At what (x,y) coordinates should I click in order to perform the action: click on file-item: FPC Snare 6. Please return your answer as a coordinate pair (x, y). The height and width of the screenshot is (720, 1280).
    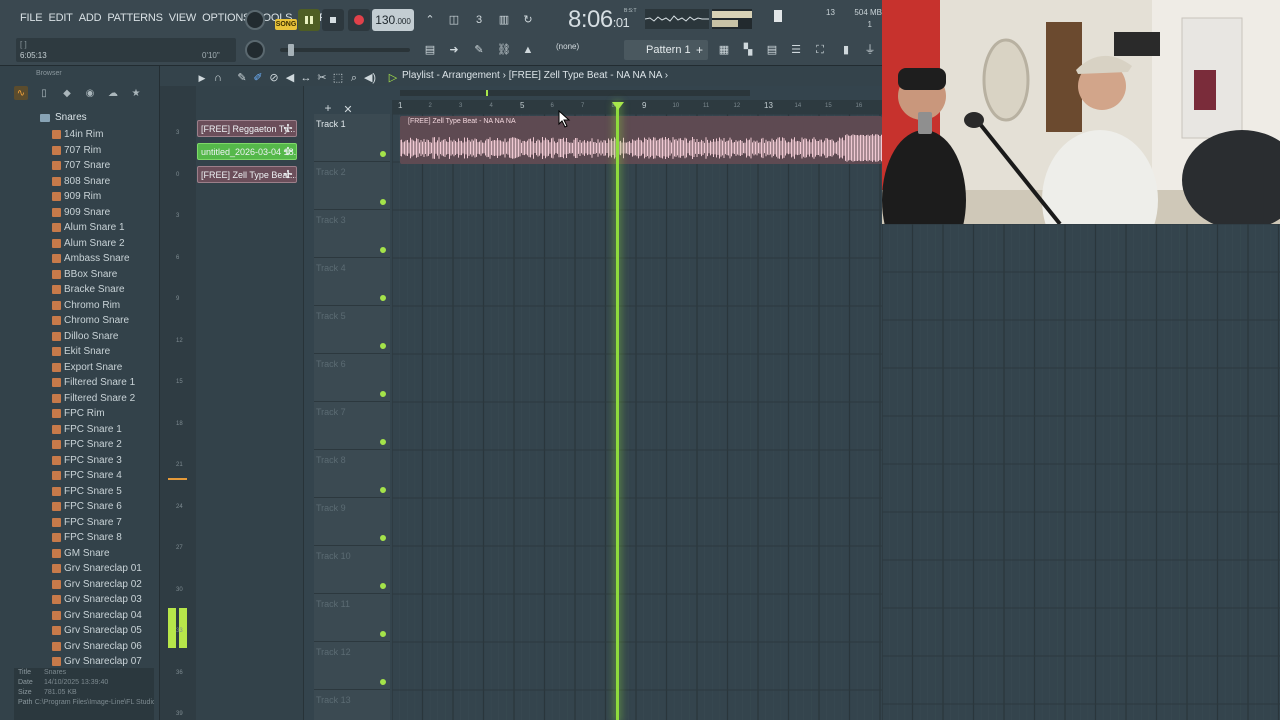
    Looking at the image, I should click on (97, 507).